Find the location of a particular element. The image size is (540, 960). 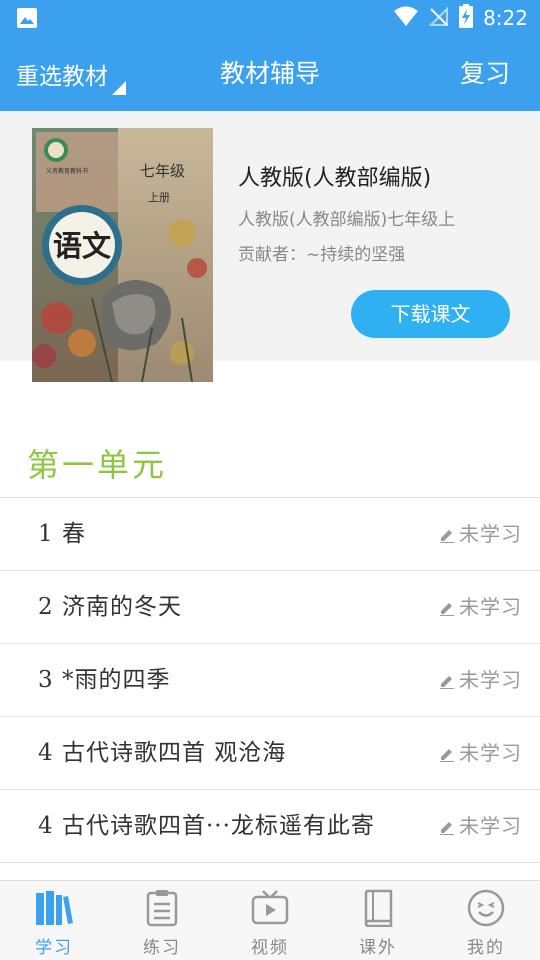

cover-grade-text: 七年级 is located at coordinates (162, 171).